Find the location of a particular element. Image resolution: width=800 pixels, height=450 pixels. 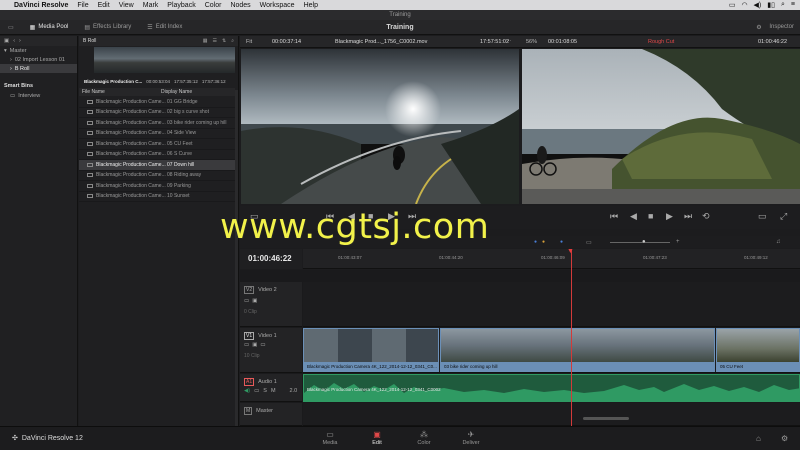

settings-gear-icon: ⚙ is located at coordinates (784, 438).